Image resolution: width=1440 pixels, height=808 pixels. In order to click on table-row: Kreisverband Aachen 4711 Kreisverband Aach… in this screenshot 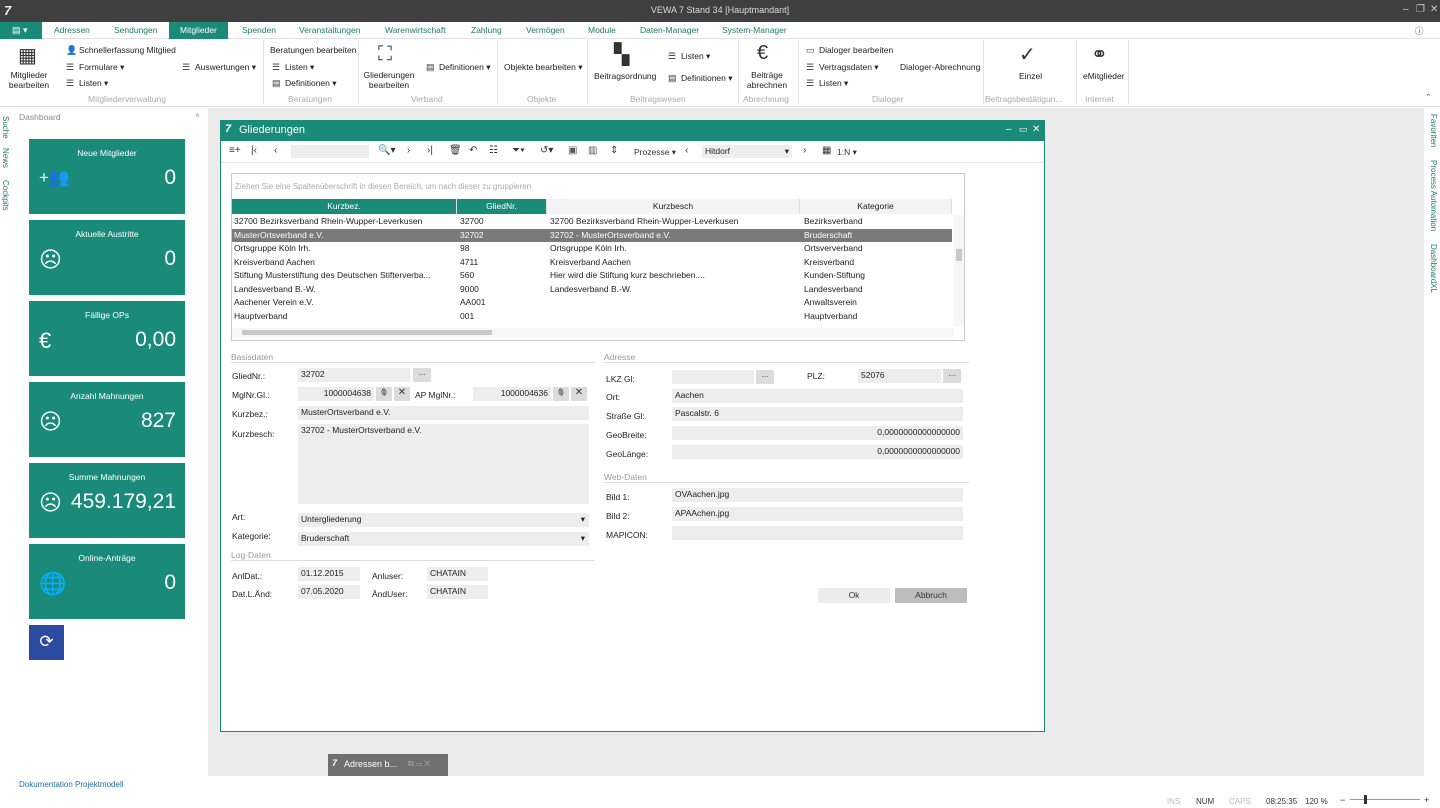, I will do `click(592, 263)`.